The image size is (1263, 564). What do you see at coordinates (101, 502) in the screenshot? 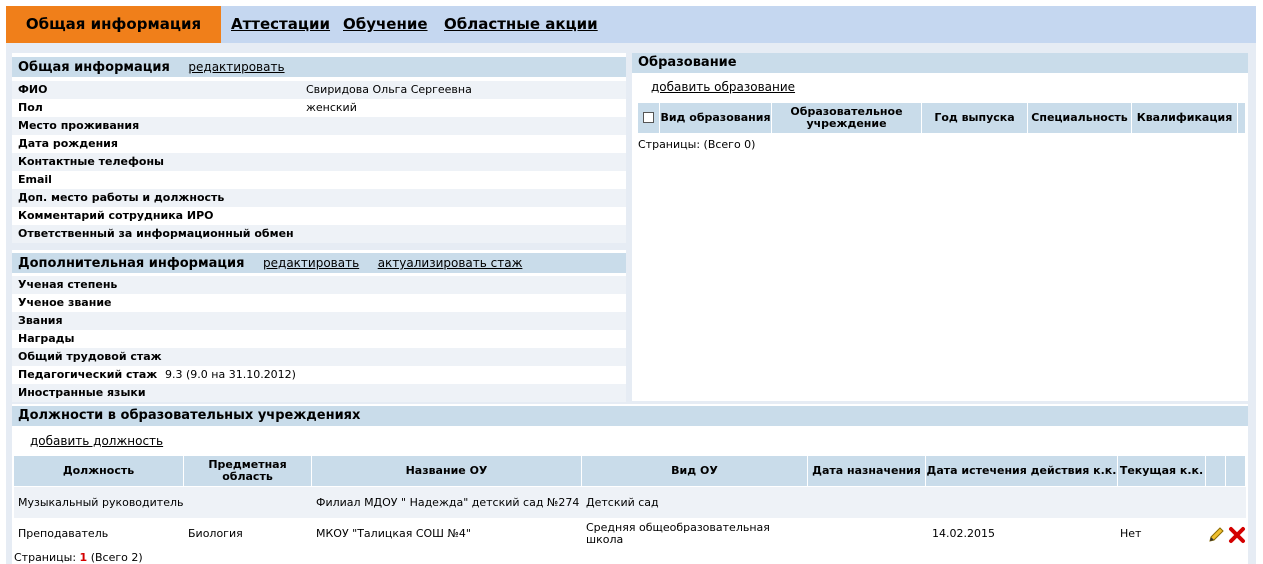
I see `table-cell: Музыкальный руководитель` at bounding box center [101, 502].